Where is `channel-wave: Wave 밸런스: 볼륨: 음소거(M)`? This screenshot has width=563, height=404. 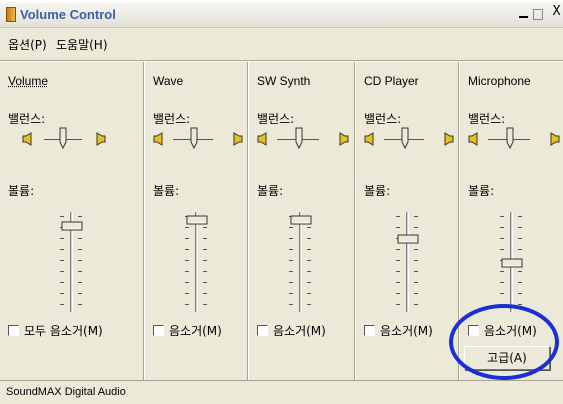 channel-wave: Wave 밸런스: 볼륨: 음소거(M) is located at coordinates (196, 221).